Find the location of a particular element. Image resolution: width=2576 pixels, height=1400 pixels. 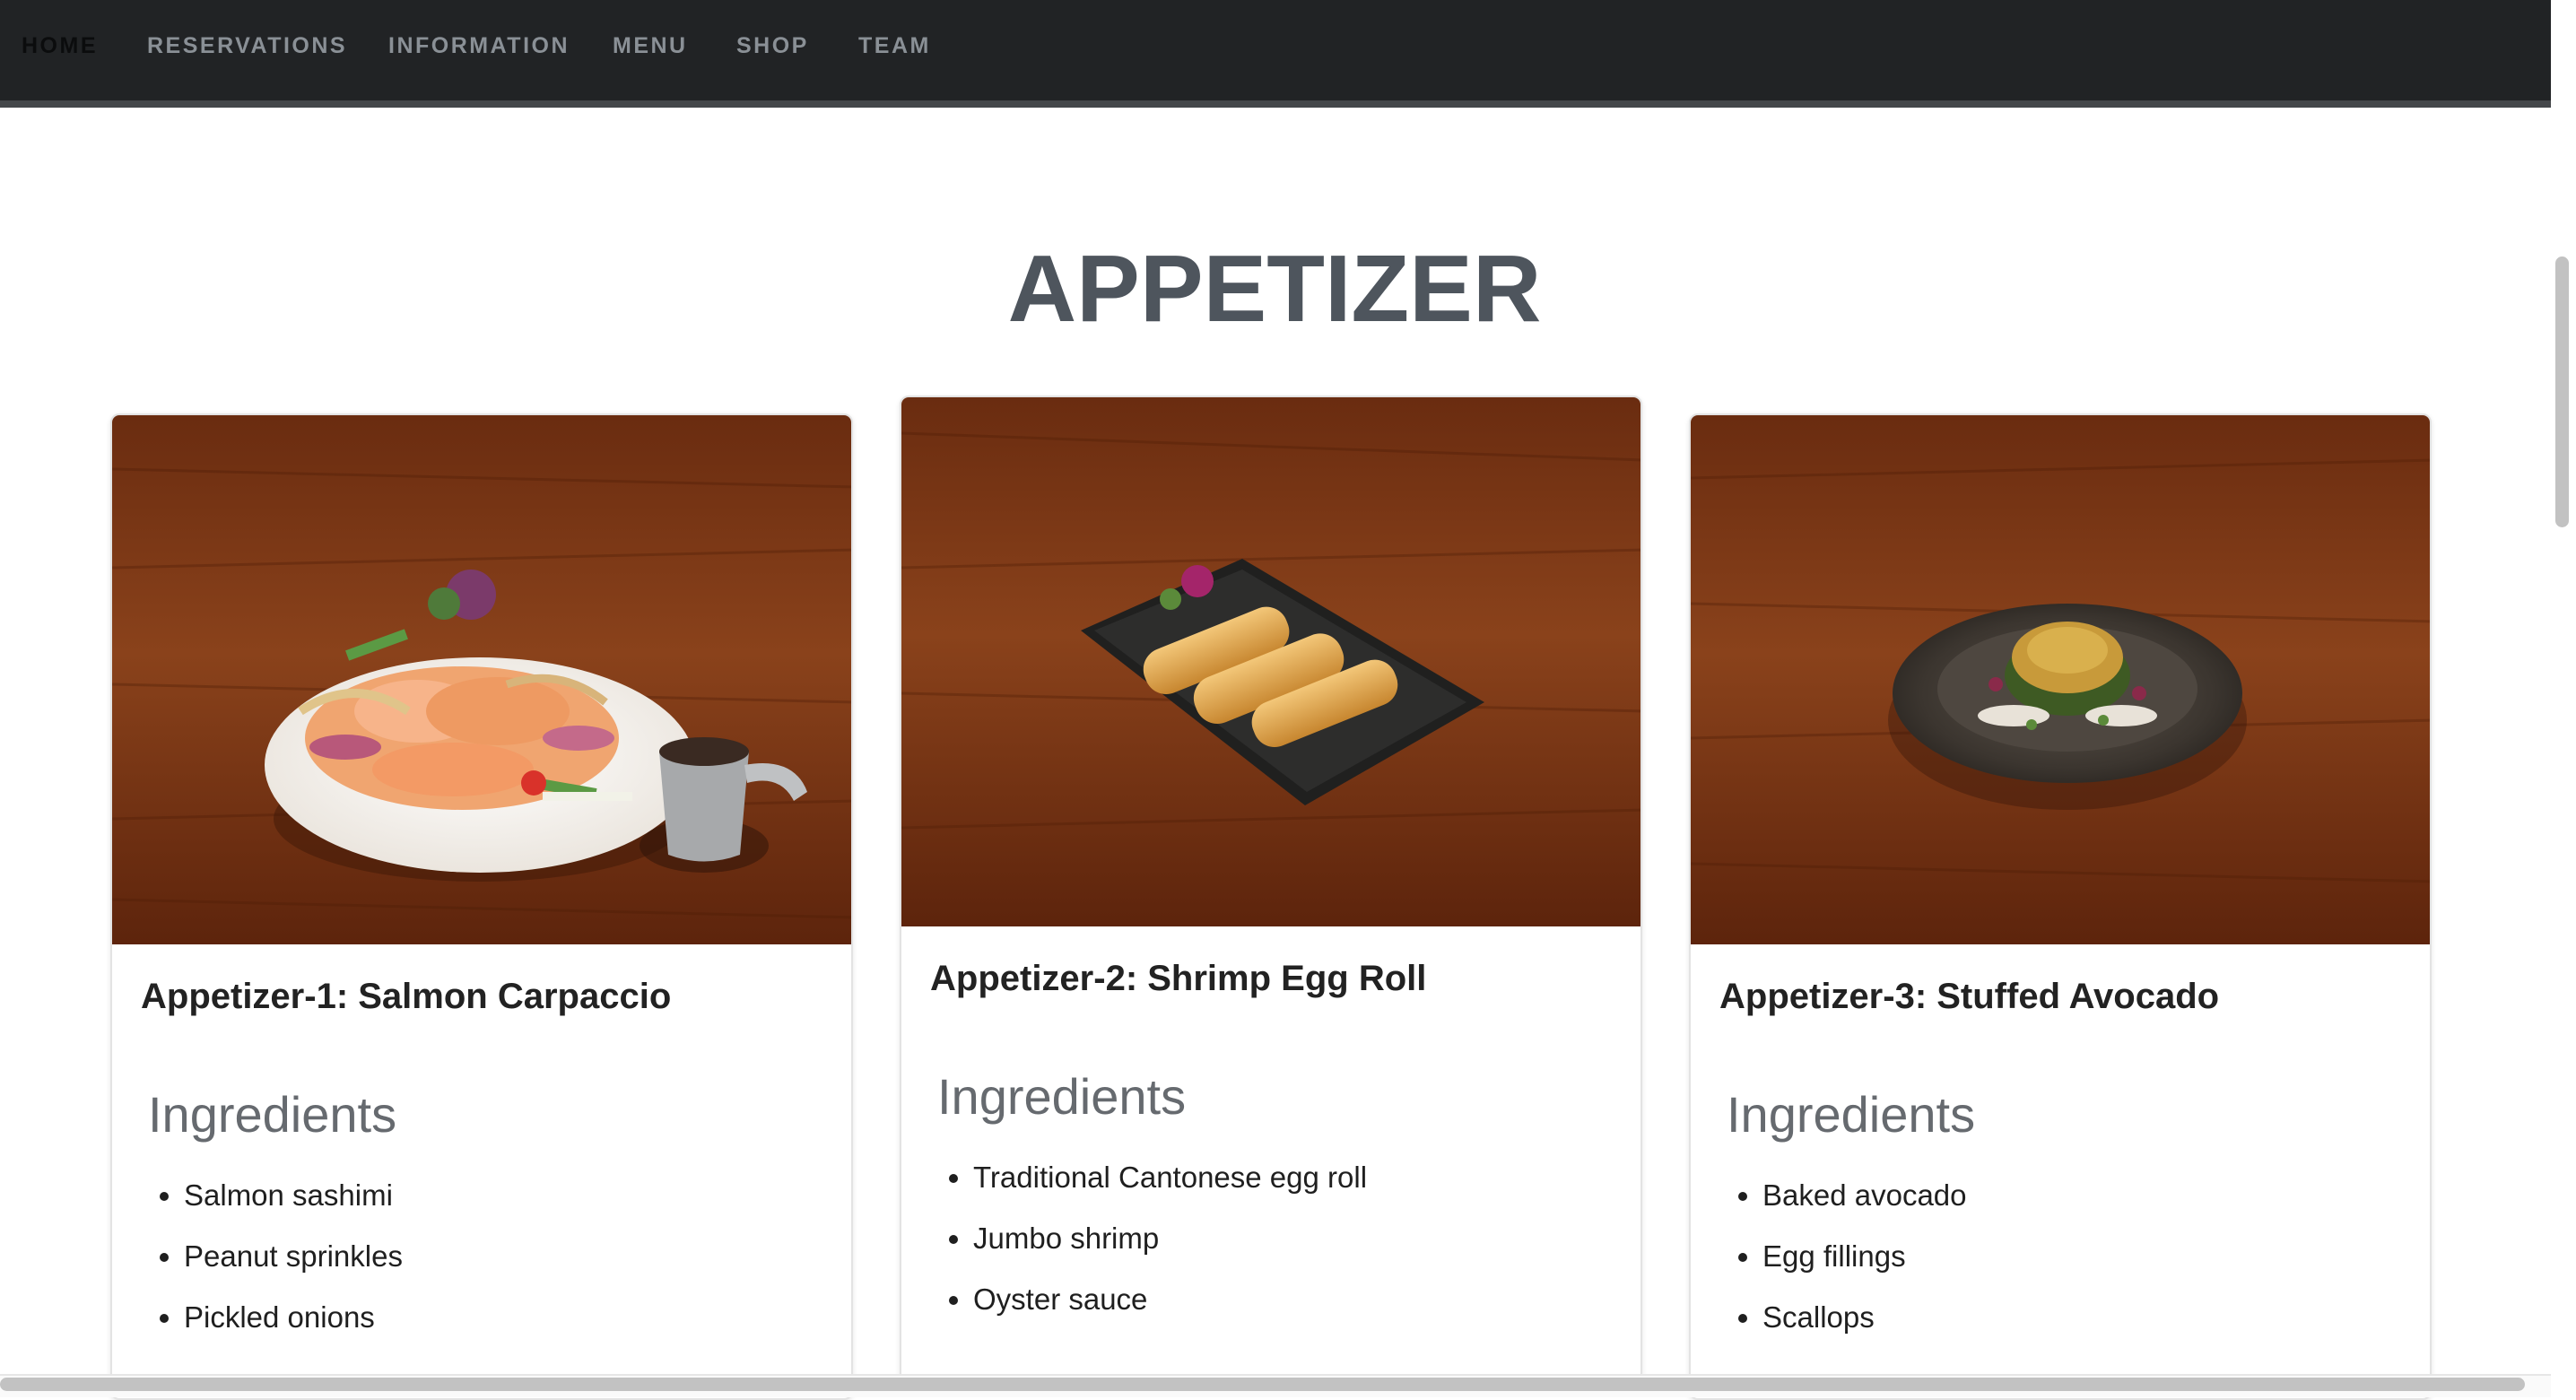

ingredient-item: Oyster sauce is located at coordinates (1170, 1303).